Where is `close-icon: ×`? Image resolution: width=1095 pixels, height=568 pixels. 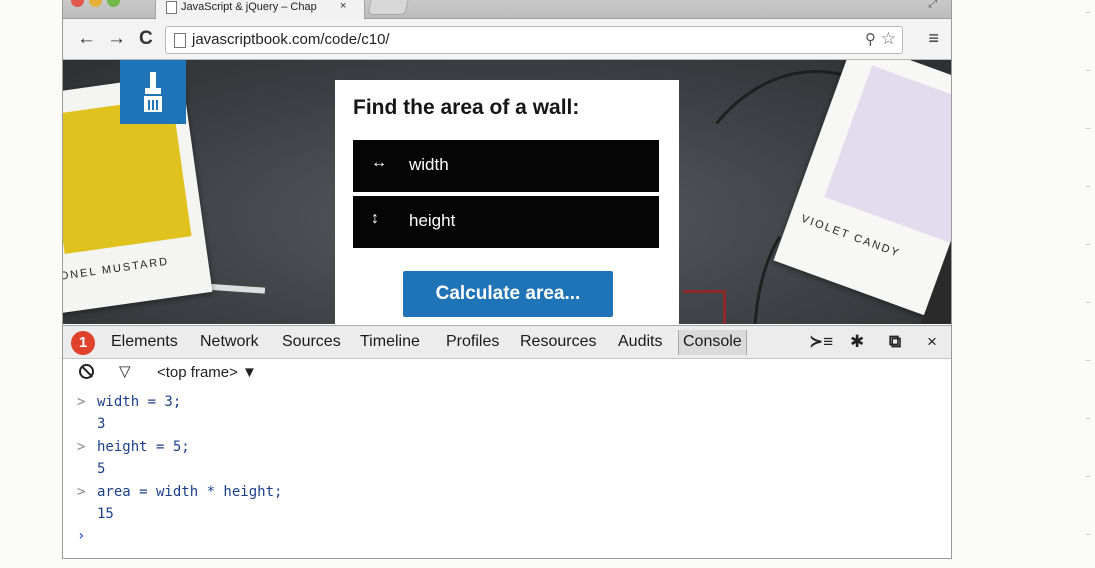 close-icon: × is located at coordinates (932, 342).